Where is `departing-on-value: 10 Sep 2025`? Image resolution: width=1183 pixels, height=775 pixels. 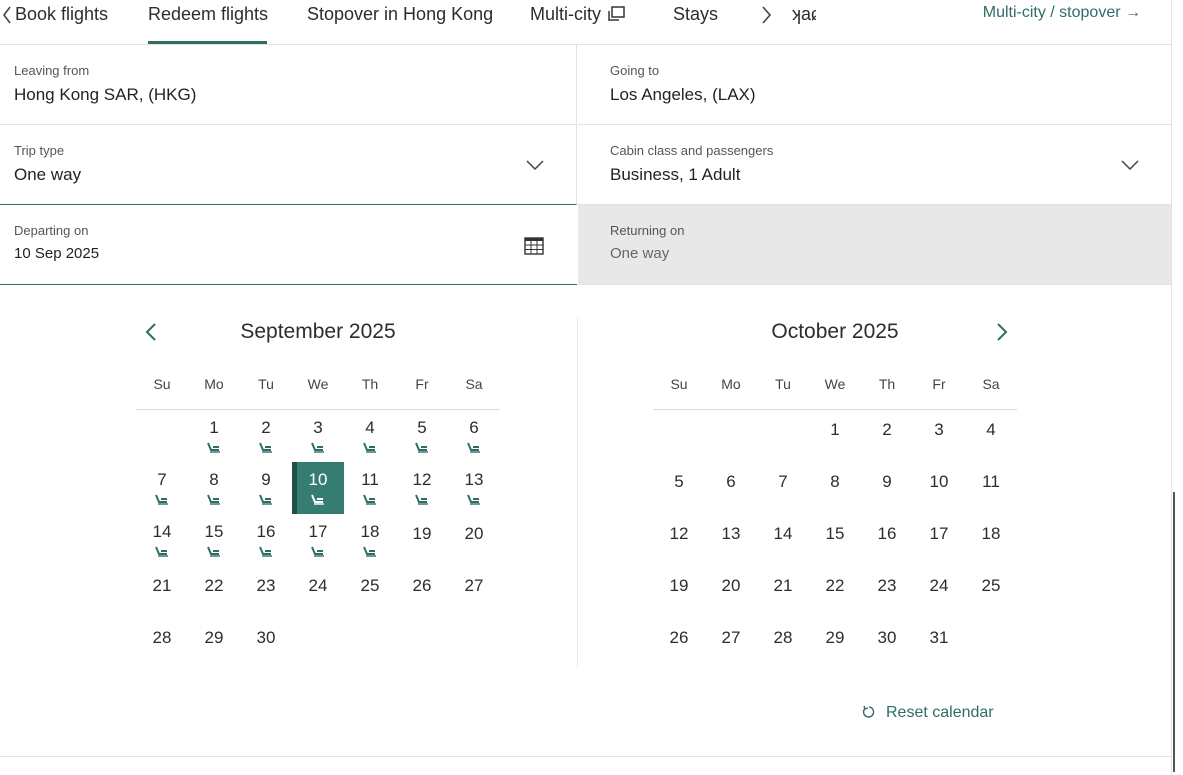
departing-on-value: 10 Sep 2025 is located at coordinates (57, 253).